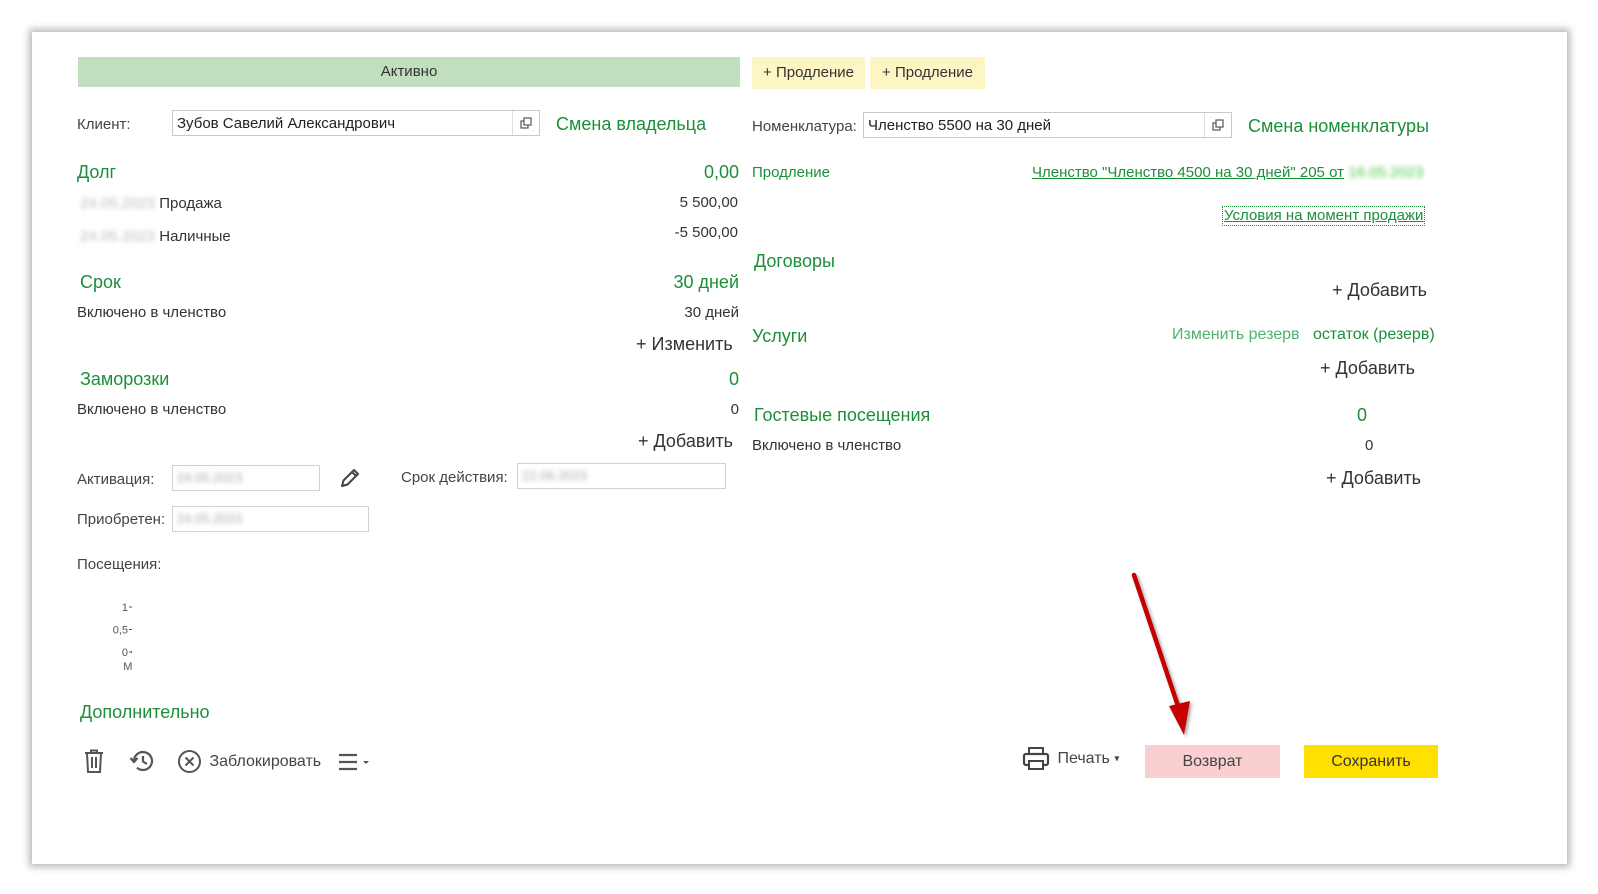  I want to click on debt-row-1-amount: 5 500,00, so click(708, 202).